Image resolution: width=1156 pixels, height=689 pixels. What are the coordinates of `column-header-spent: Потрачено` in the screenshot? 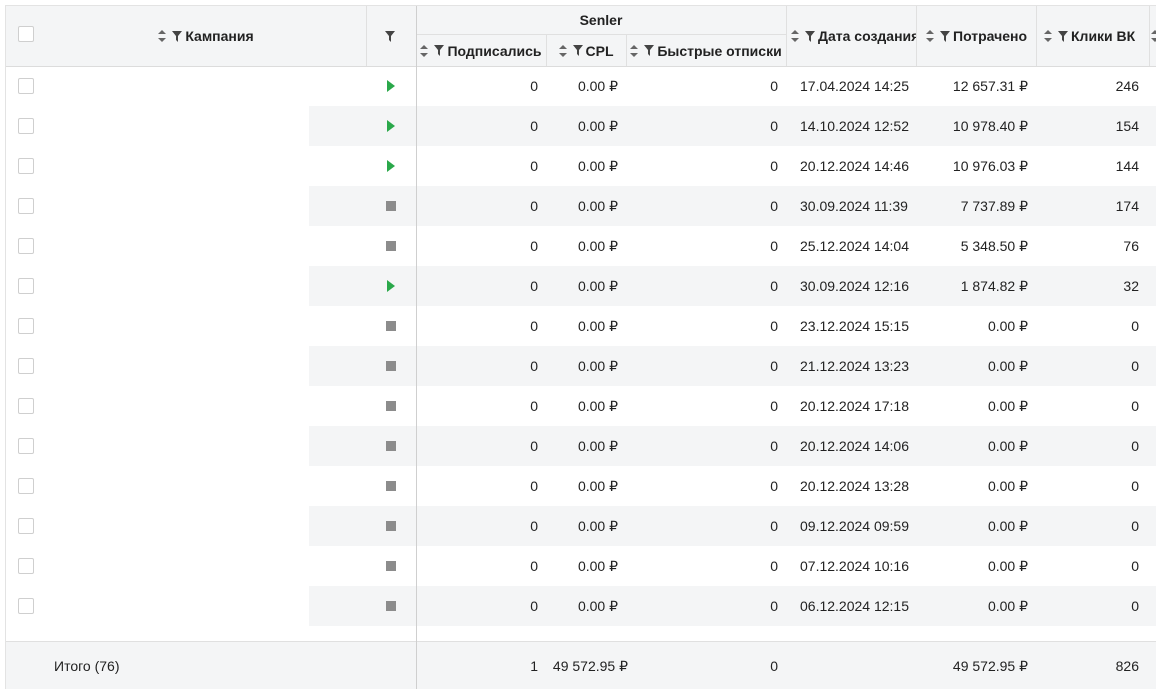 It's located at (981, 36).